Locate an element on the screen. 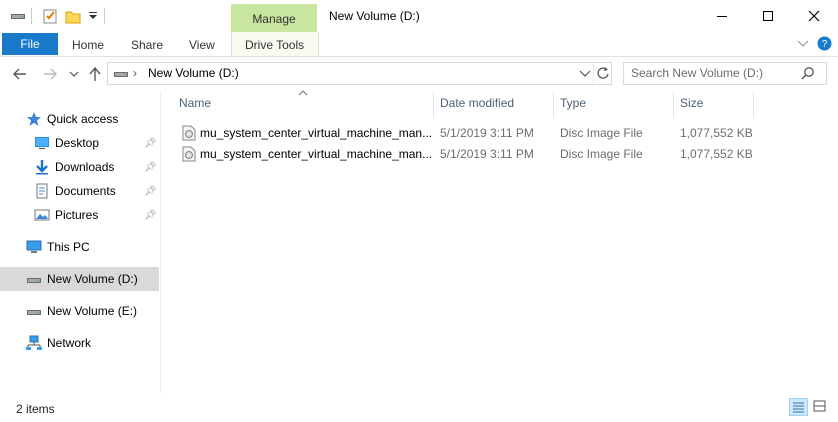  nav-item-network: Network is located at coordinates (79, 343).